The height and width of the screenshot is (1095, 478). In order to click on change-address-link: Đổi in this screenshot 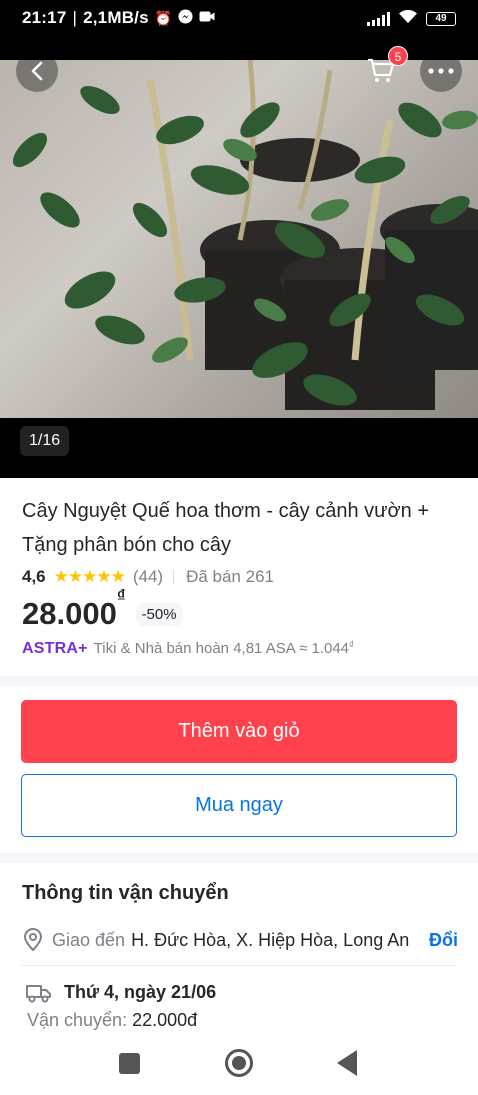, I will do `click(443, 940)`.